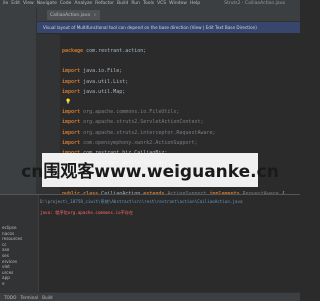 The height and width of the screenshot is (301, 320). Describe the element at coordinates (4, 244) in the screenshot. I see `tree-item: cc` at that location.